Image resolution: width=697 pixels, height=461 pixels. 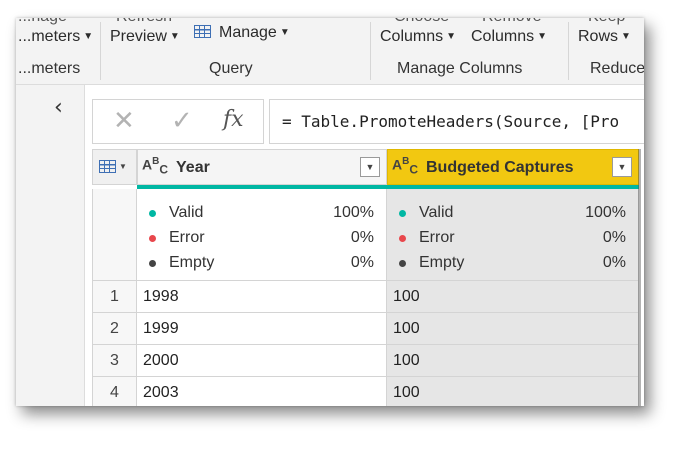 What do you see at coordinates (114, 234) in the screenshot?
I see `profile-corner` at bounding box center [114, 234].